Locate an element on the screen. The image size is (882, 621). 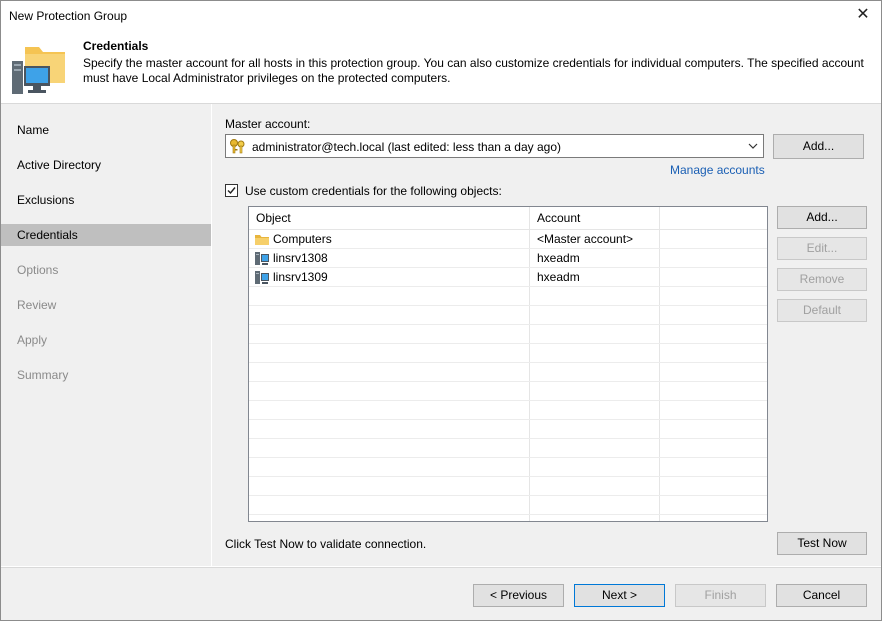
close-icon: ✕ is located at coordinates (863, 15).